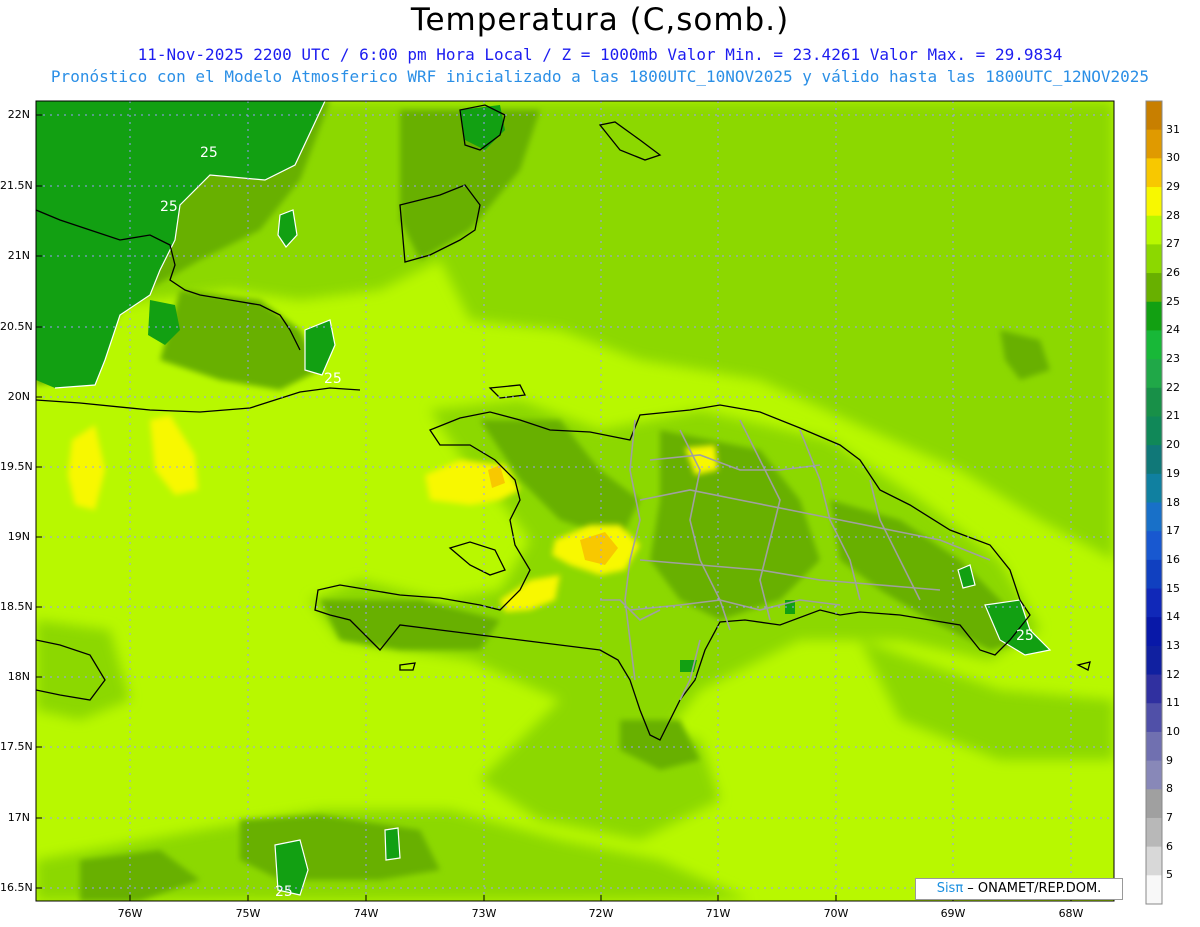 The width and height of the screenshot is (1200, 927). What do you see at coordinates (18, 676) in the screenshot?
I see `lat-label: 18N` at bounding box center [18, 676].